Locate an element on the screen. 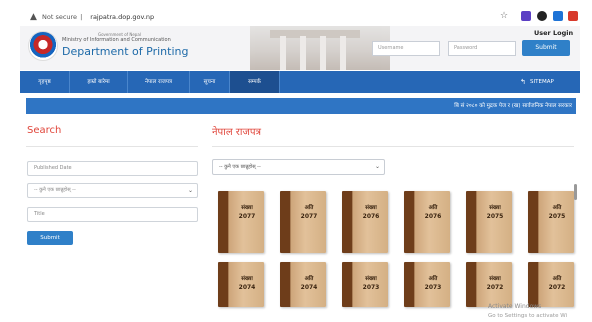 Image resolution: width=592 pixels, height=322 pixels. gazette-book: संख्या 2077 is located at coordinates (241, 222).